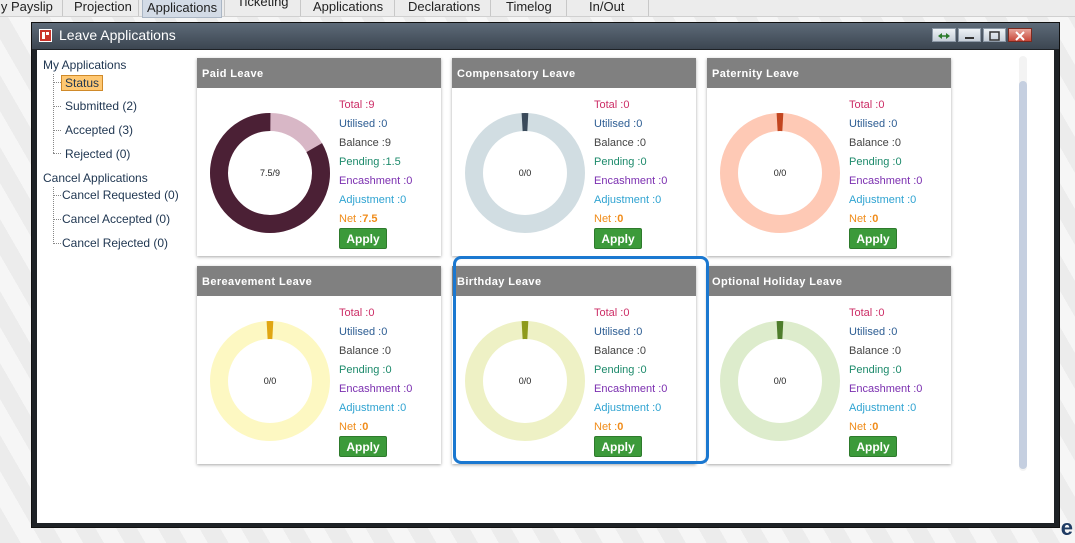  What do you see at coordinates (82, 83) in the screenshot?
I see `tree-item-status: Status` at bounding box center [82, 83].